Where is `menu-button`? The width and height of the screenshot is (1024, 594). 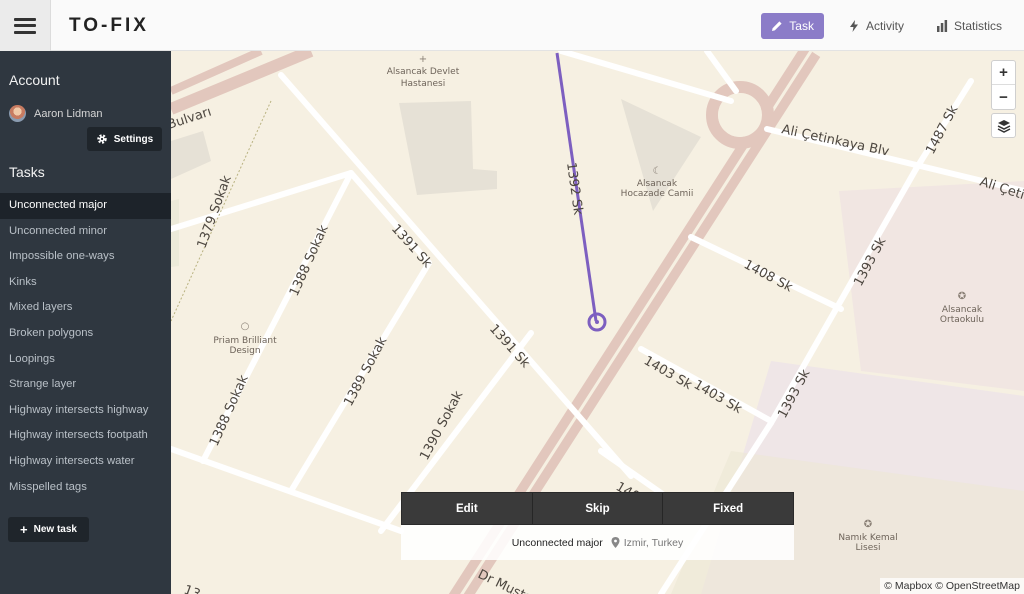 menu-button is located at coordinates (25, 25).